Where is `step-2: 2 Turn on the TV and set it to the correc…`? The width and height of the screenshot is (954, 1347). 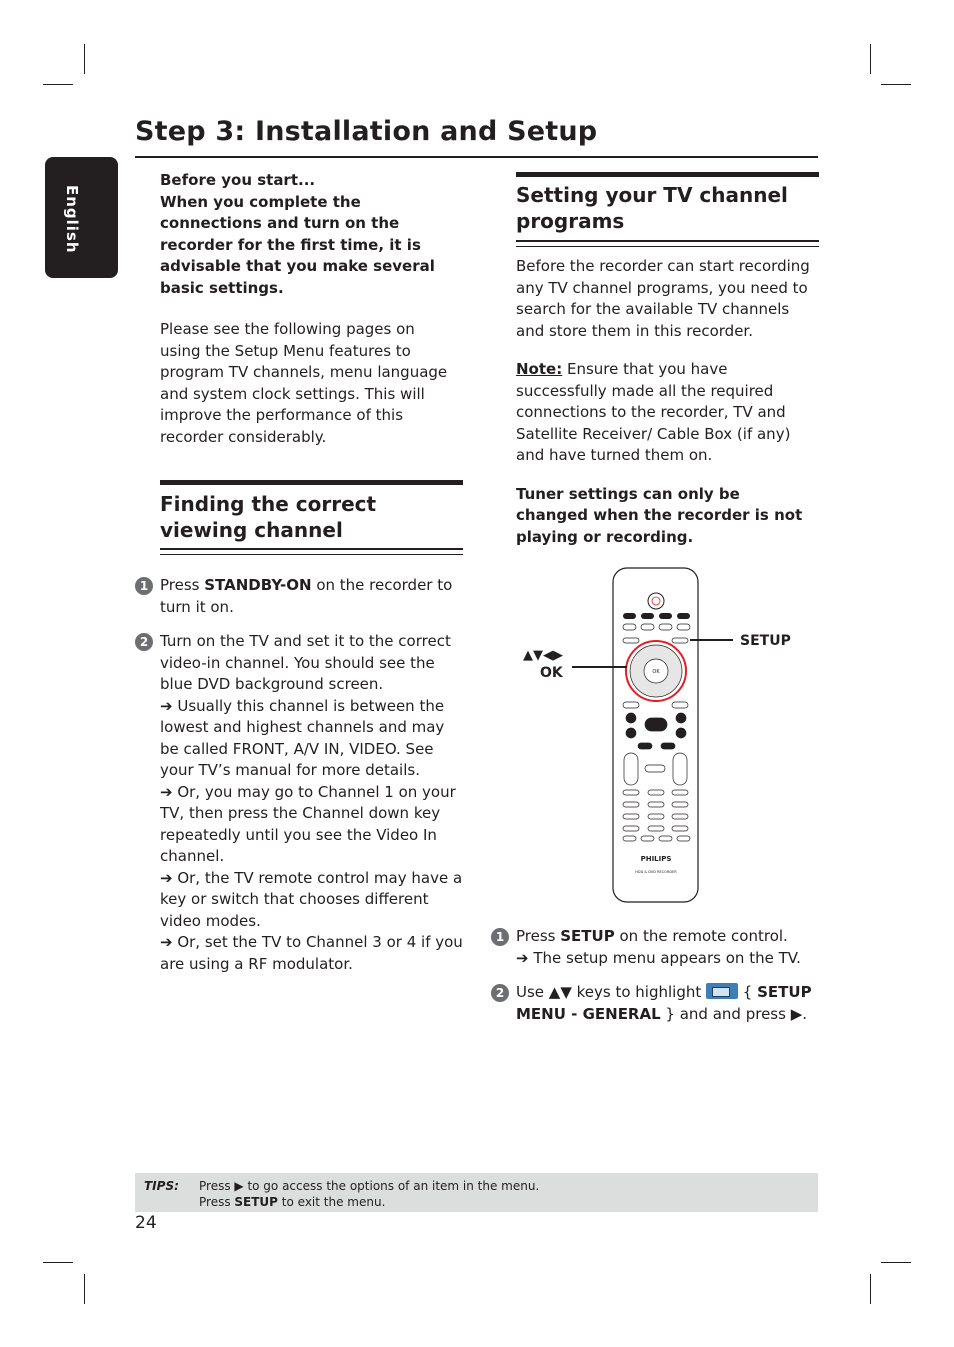 step-2: 2 Turn on the TV and set it to the correc… is located at coordinates (299, 803).